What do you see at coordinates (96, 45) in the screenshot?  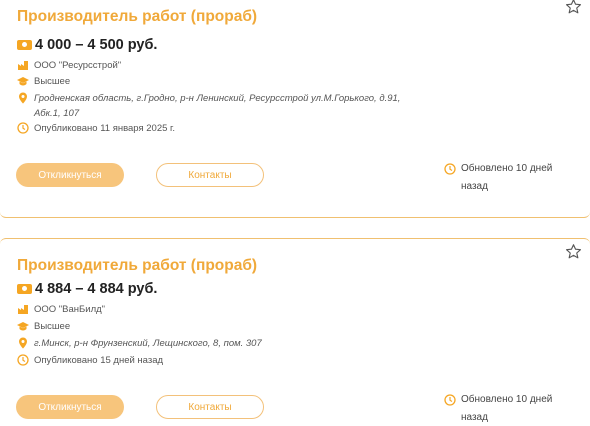 I see `salary-value: 4 000 – 4 500 руб.` at bounding box center [96, 45].